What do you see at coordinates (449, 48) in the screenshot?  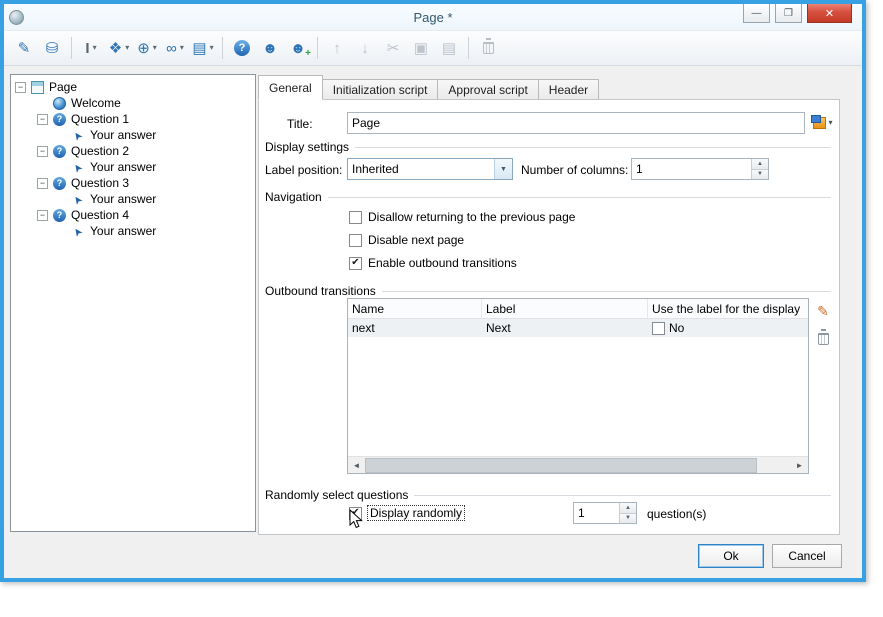 I see `paste-button: ▤` at bounding box center [449, 48].